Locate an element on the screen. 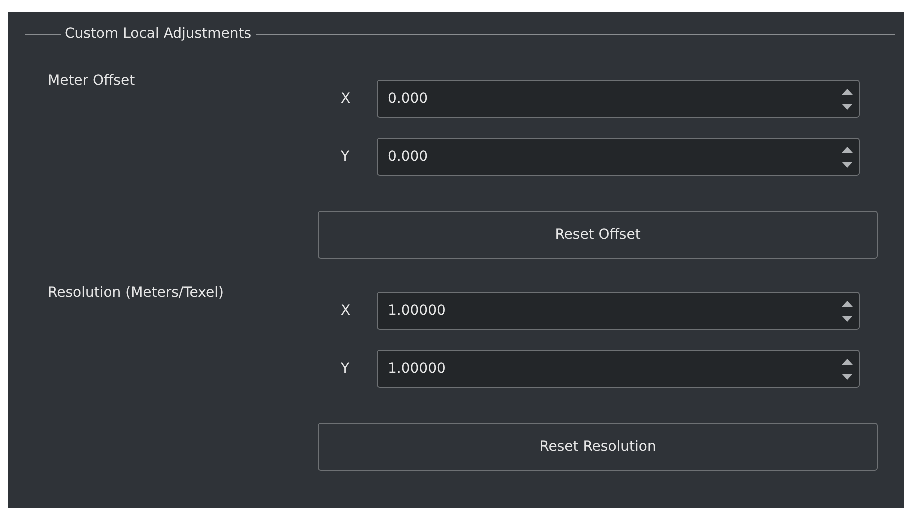 Image resolution: width=904 pixels, height=508 pixels. reset-button: Reset Resolution is located at coordinates (598, 447).